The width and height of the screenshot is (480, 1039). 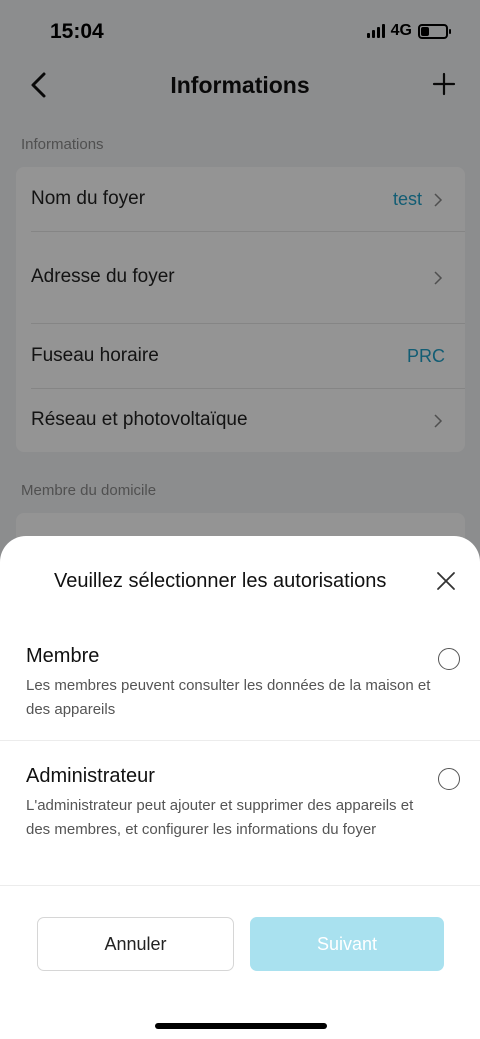 What do you see at coordinates (446, 581) in the screenshot?
I see `close-icon` at bounding box center [446, 581].